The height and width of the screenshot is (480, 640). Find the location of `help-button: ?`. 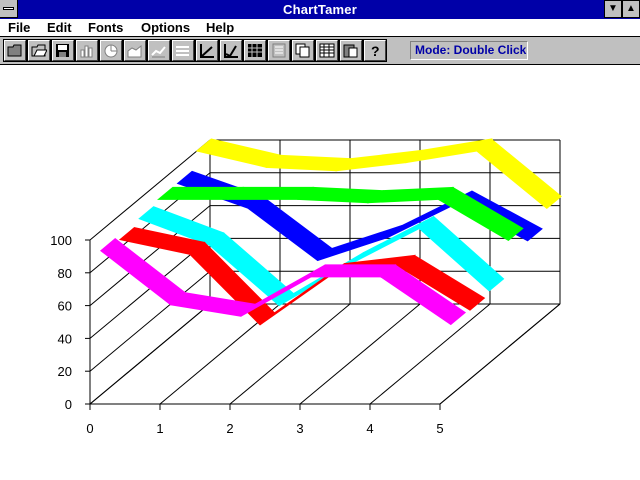

help-button: ? is located at coordinates (375, 50).